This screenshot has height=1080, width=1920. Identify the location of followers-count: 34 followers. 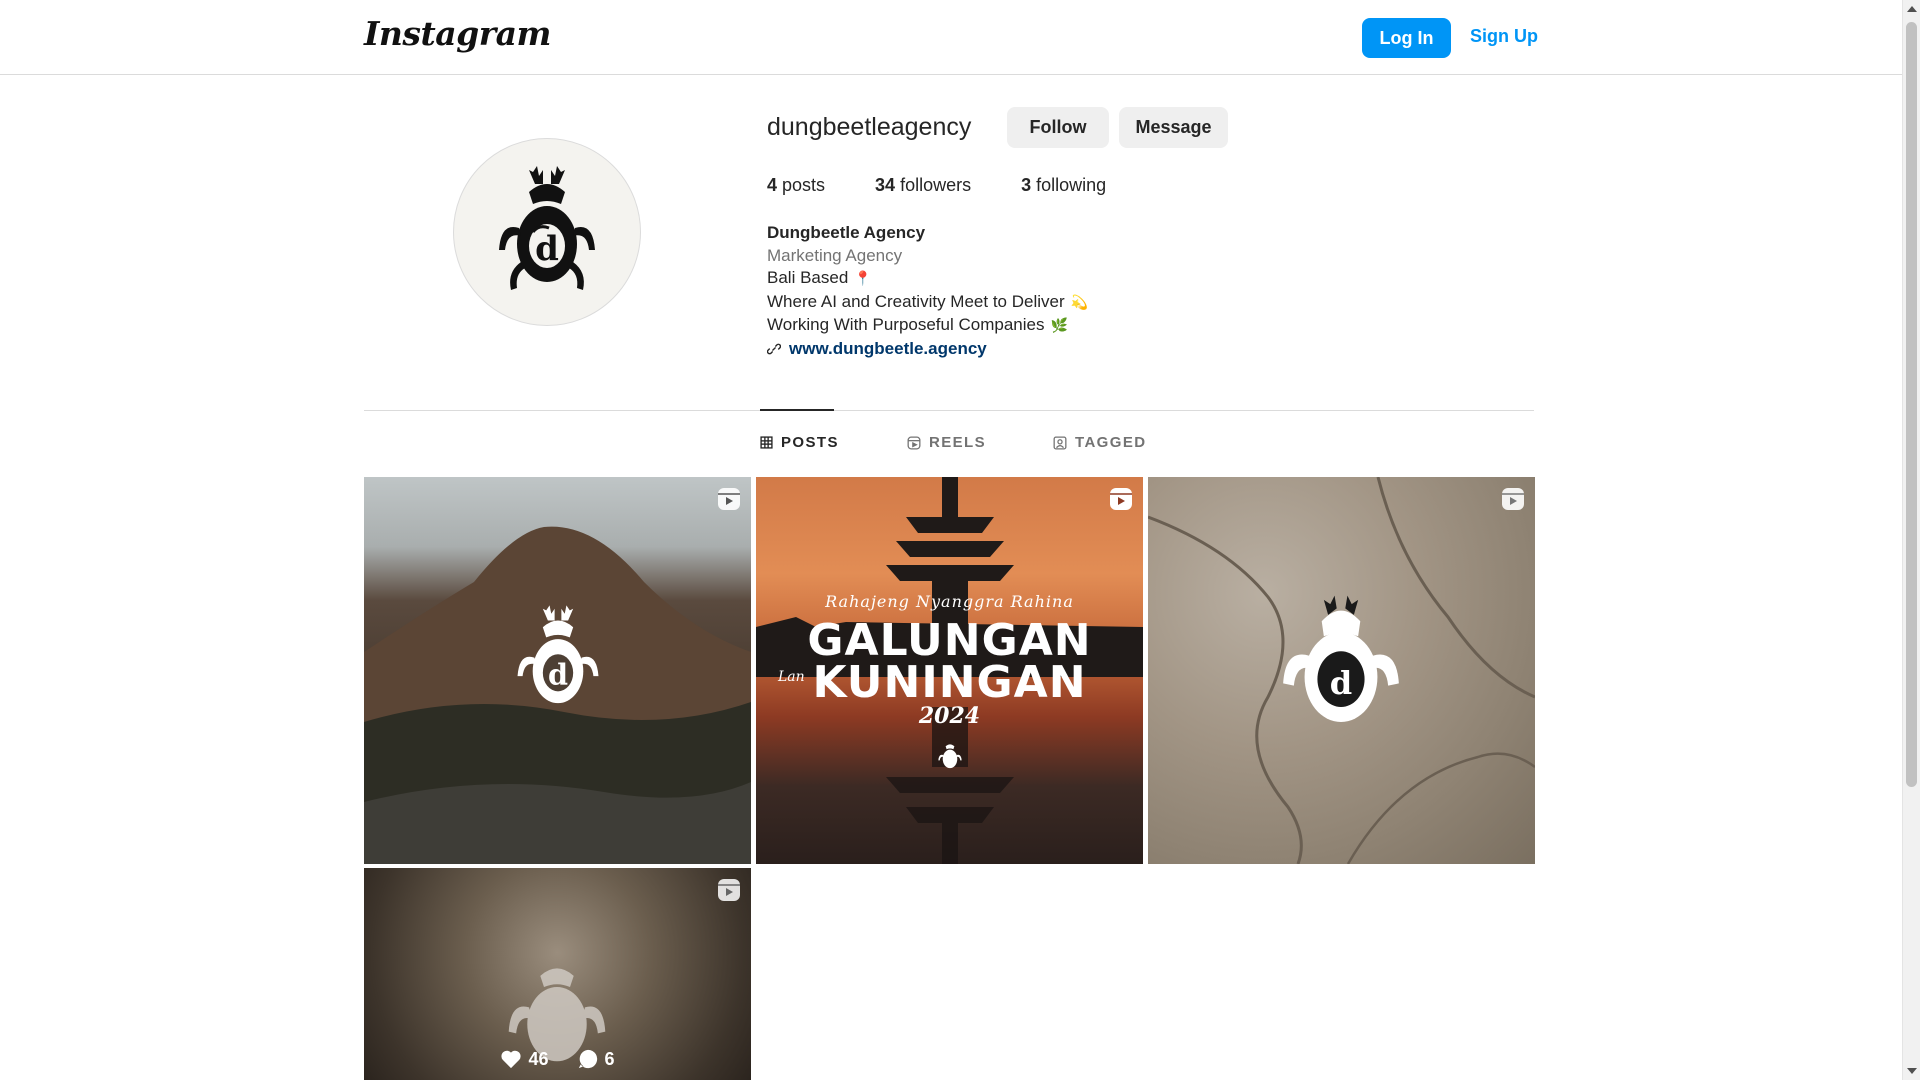
(923, 185).